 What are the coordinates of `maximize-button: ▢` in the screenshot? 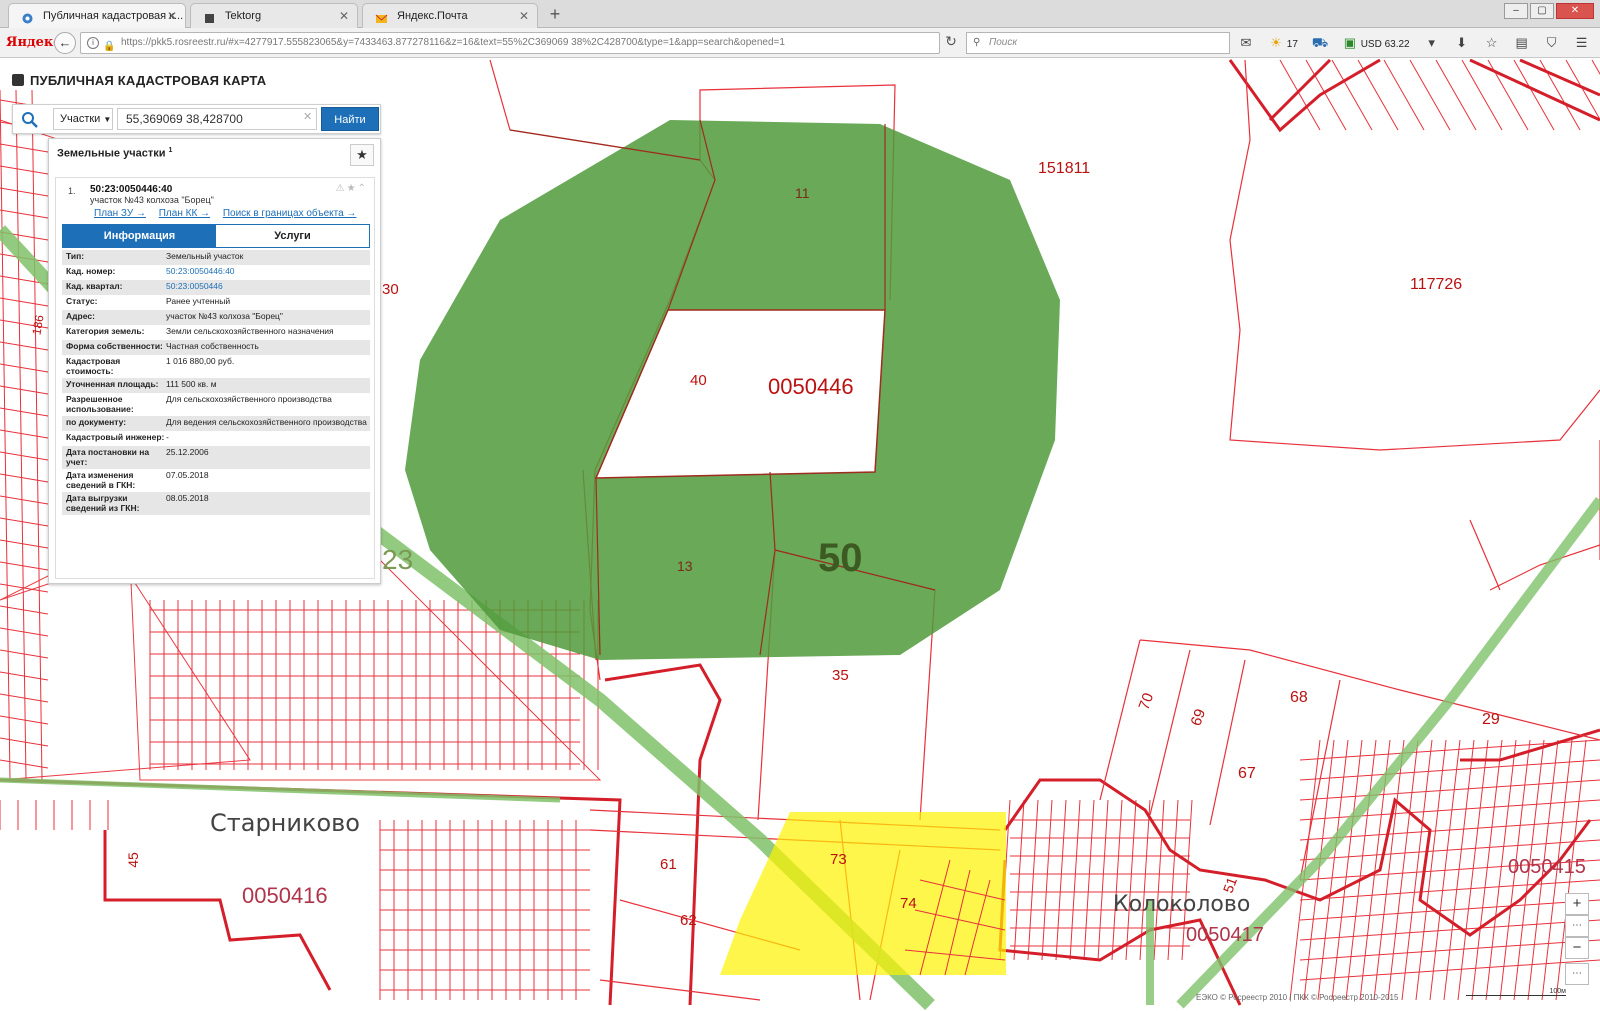 It's located at (1542, 11).